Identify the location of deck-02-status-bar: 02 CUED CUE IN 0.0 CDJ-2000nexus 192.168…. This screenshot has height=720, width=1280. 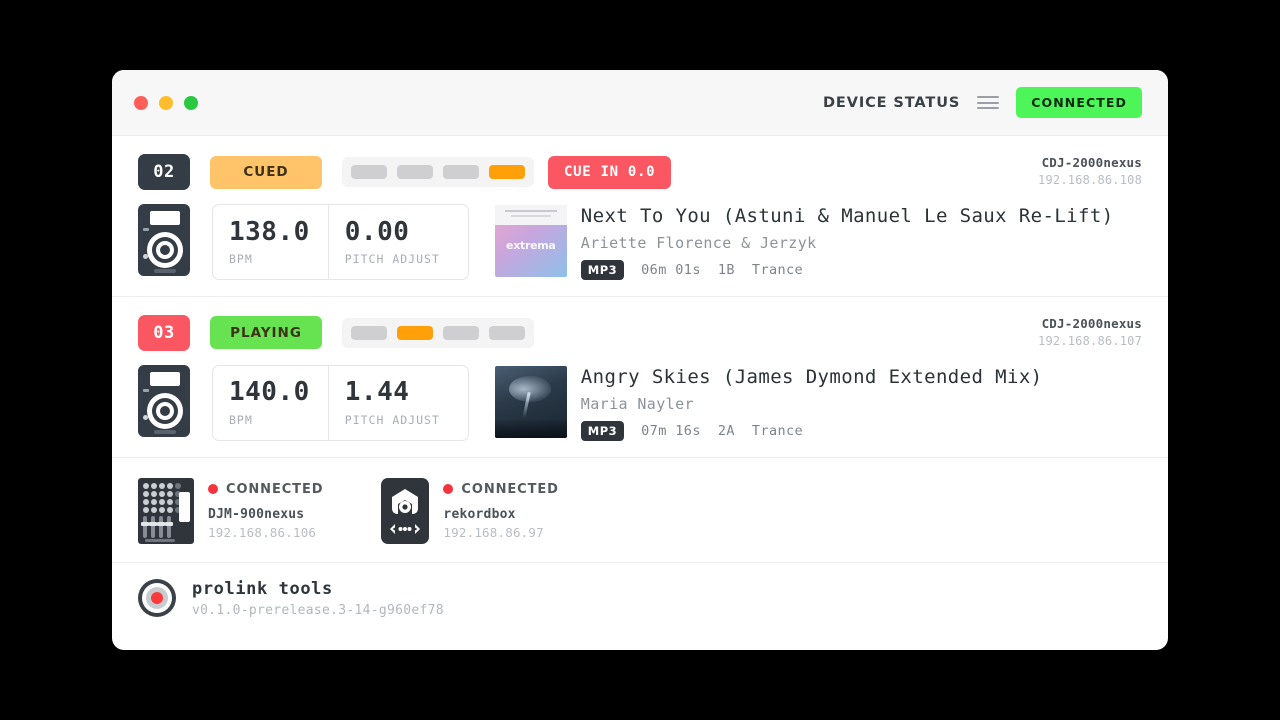
(640, 172).